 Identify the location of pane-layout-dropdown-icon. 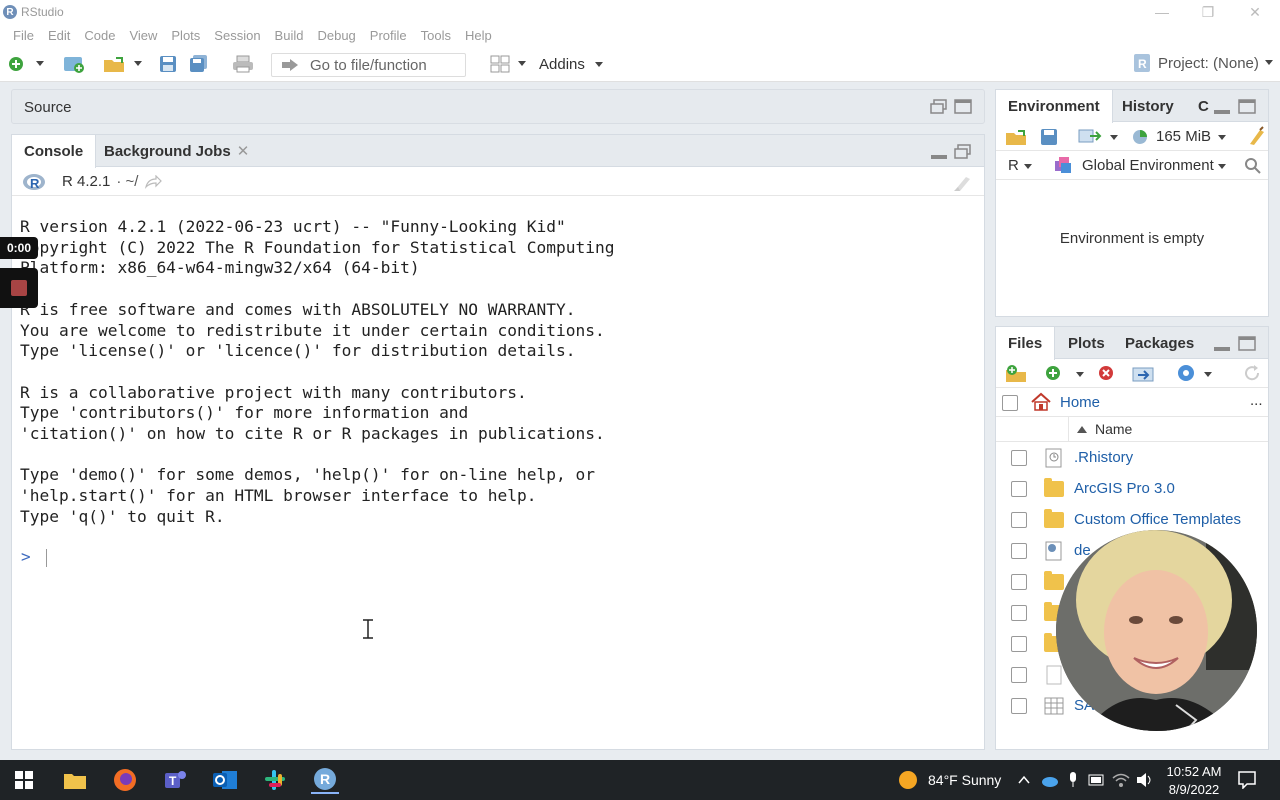
(522, 64).